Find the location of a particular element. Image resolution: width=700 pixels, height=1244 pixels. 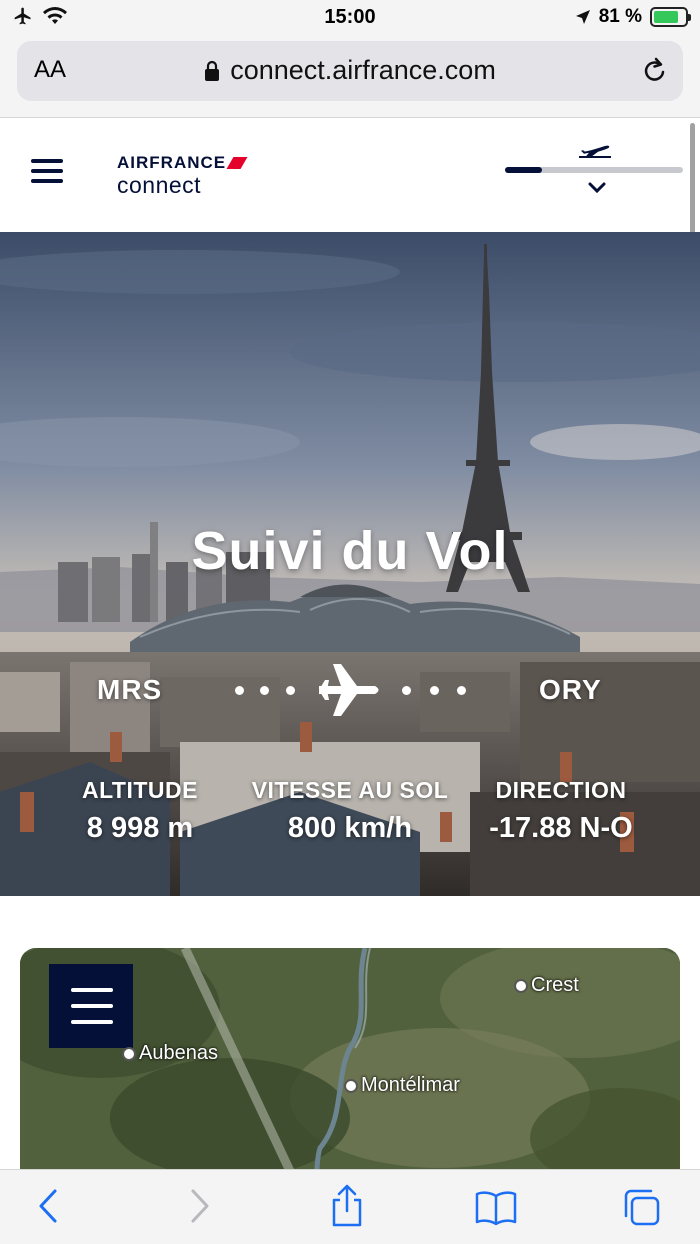

chevron-down-icon is located at coordinates (597, 188).